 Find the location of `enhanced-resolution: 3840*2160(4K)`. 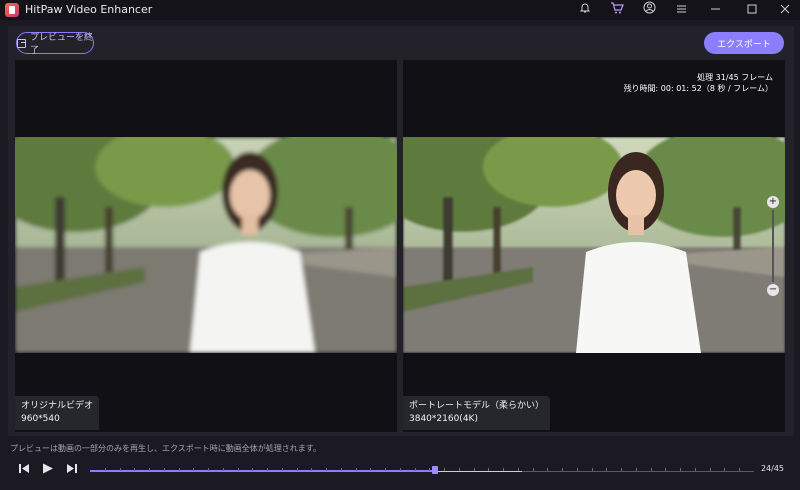

enhanced-resolution: 3840*2160(4K) is located at coordinates (443, 419).